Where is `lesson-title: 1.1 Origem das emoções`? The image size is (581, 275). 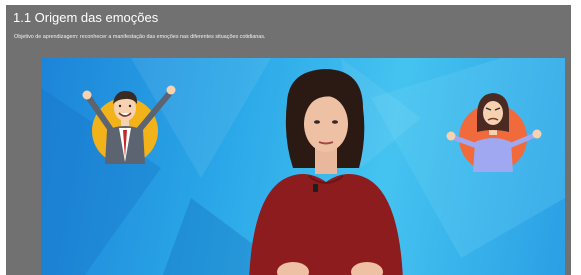
lesson-title: 1.1 Origem das emoções is located at coordinates (86, 17).